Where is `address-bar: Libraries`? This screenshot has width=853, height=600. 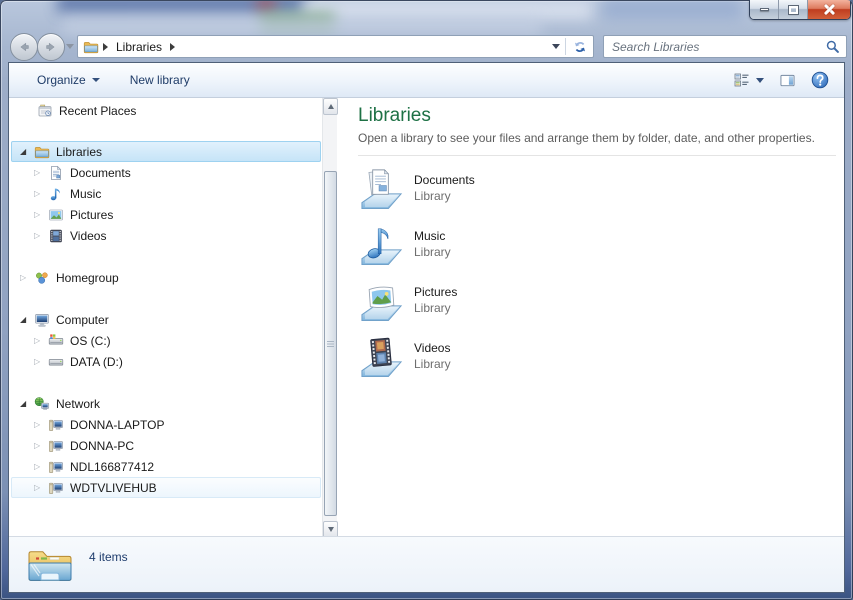 address-bar: Libraries is located at coordinates (335, 46).